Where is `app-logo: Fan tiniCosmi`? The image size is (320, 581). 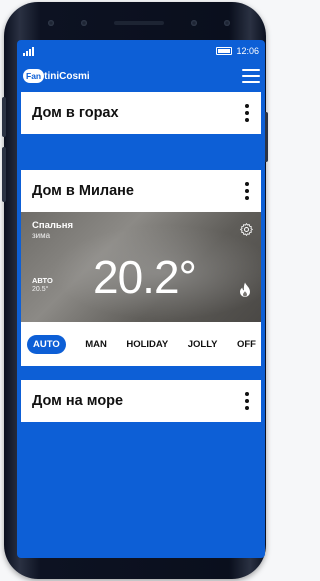 app-logo: Fan tiniCosmi is located at coordinates (56, 76).